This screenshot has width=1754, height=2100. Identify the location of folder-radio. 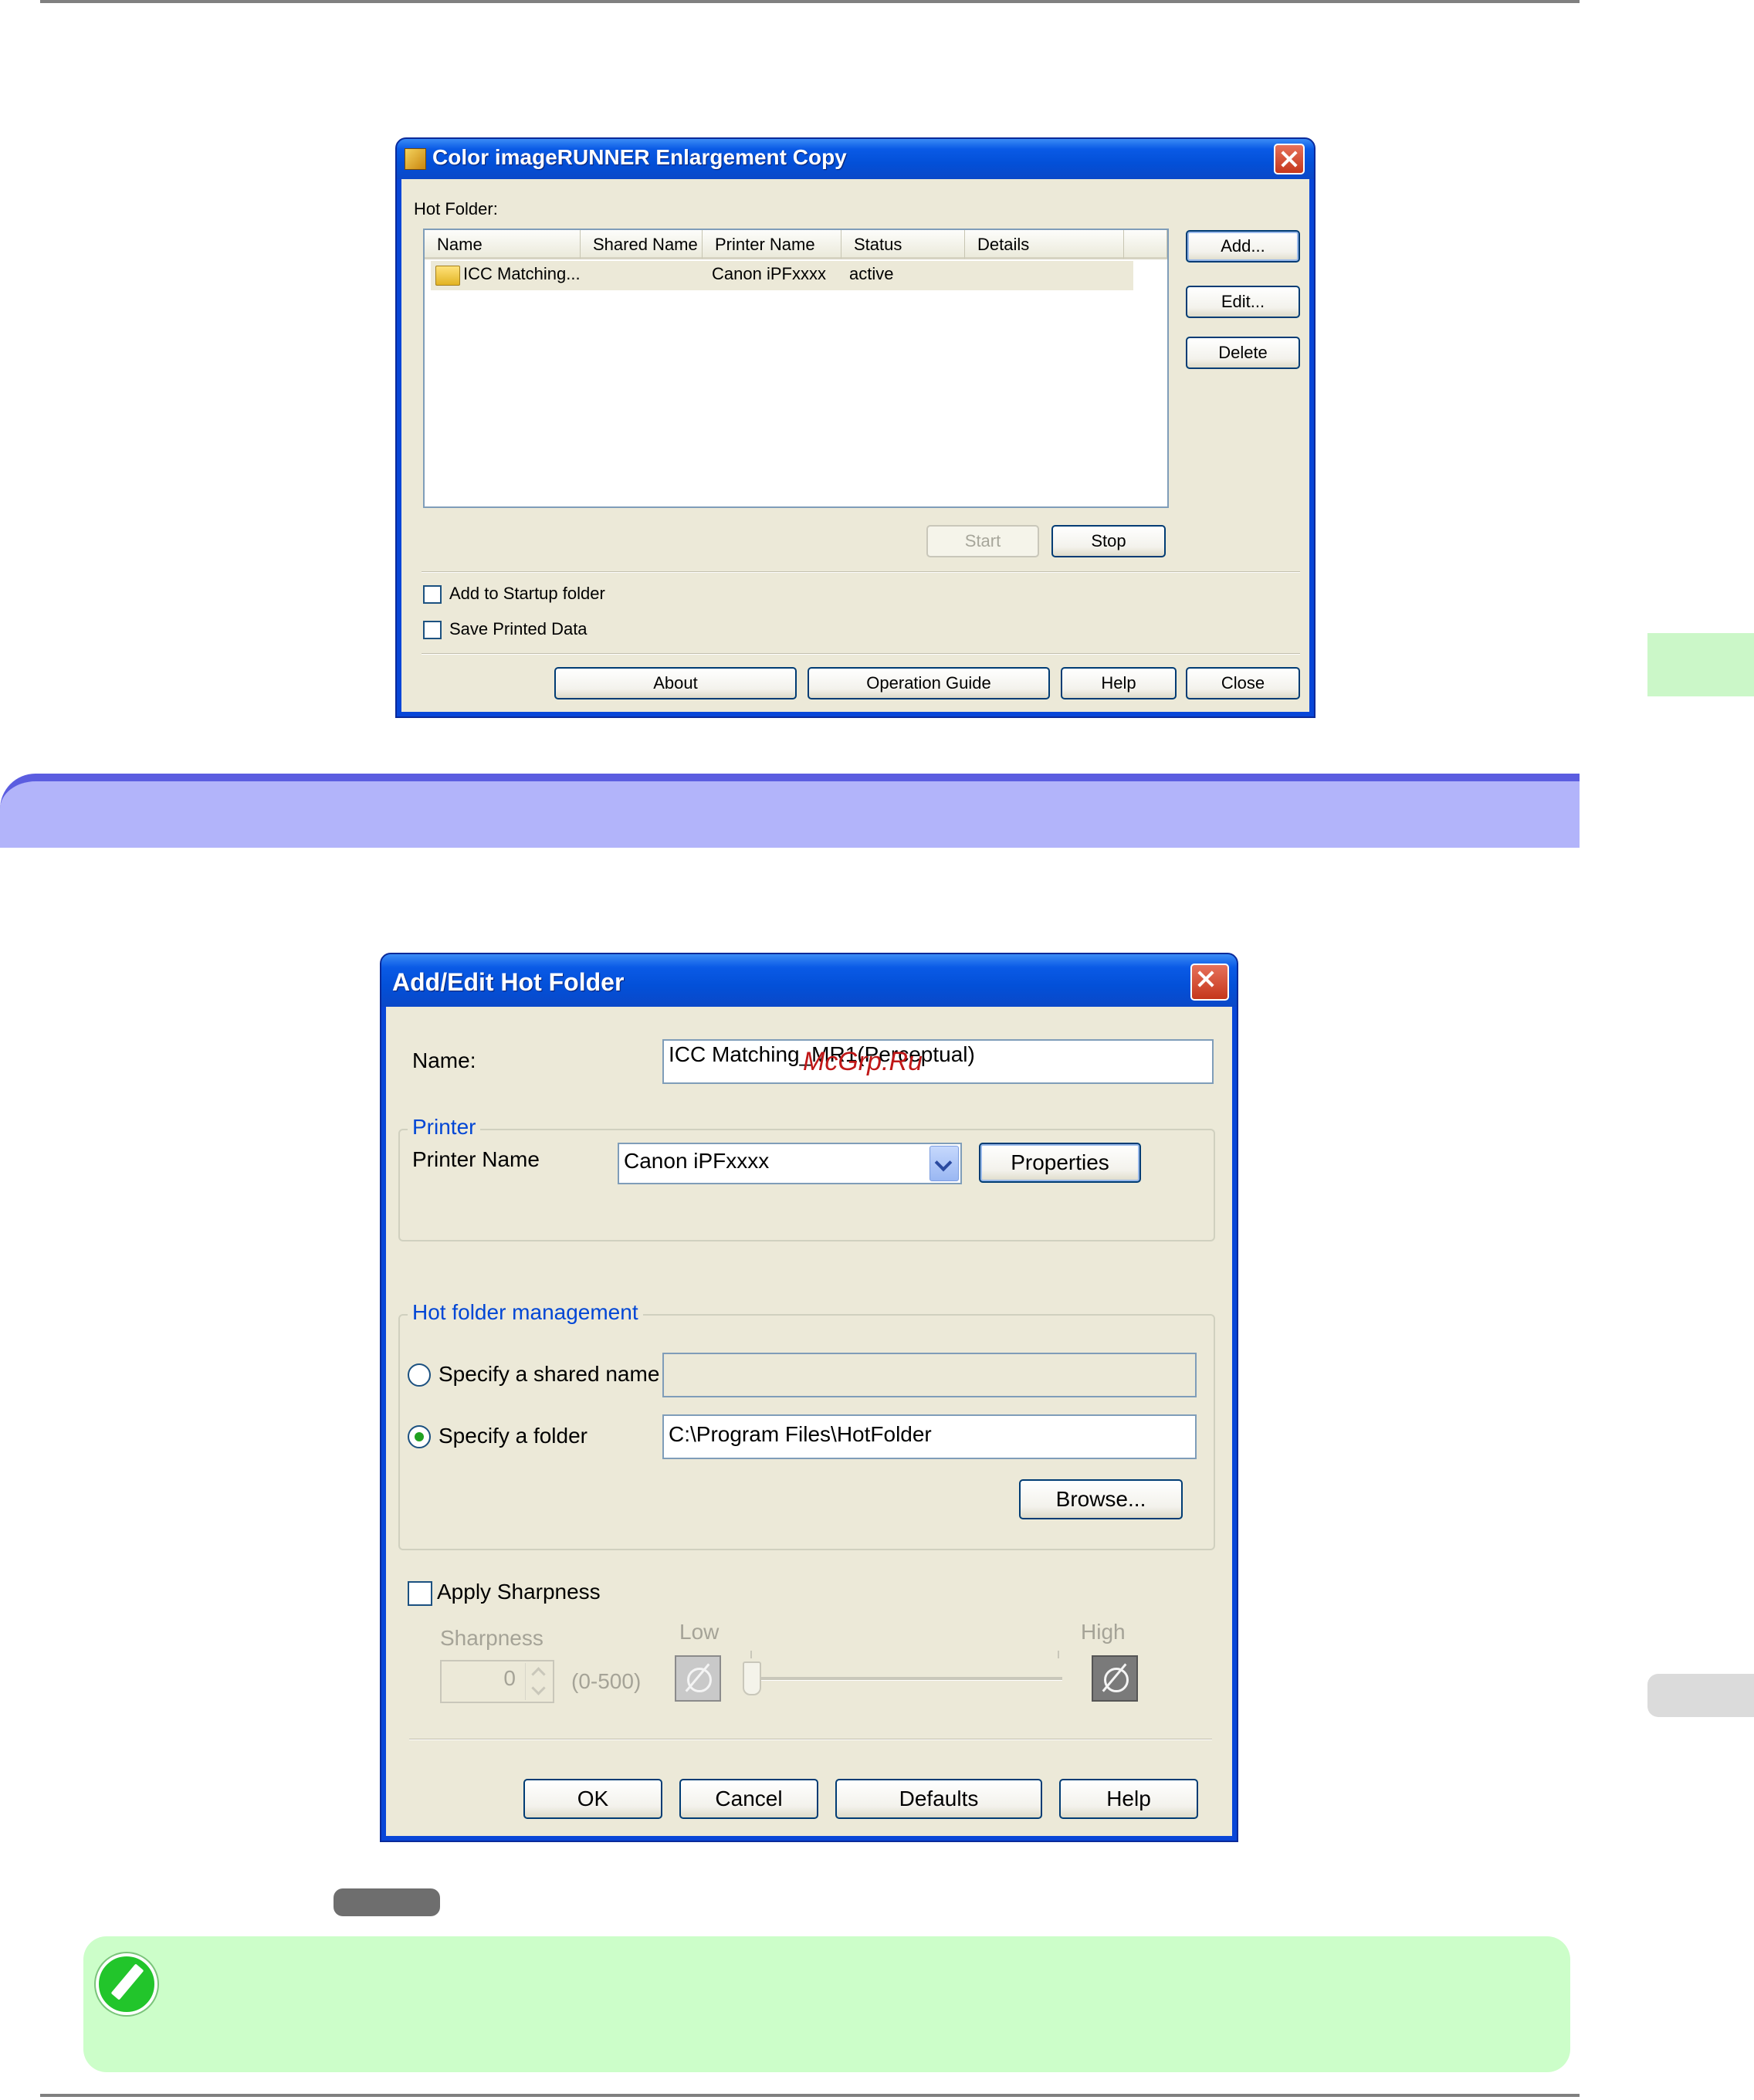
(420, 1436).